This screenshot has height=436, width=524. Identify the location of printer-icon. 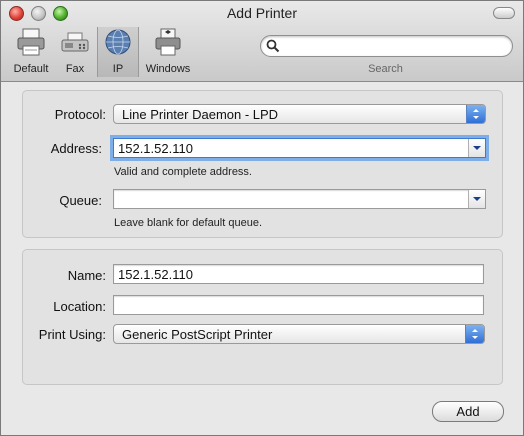
(31, 42).